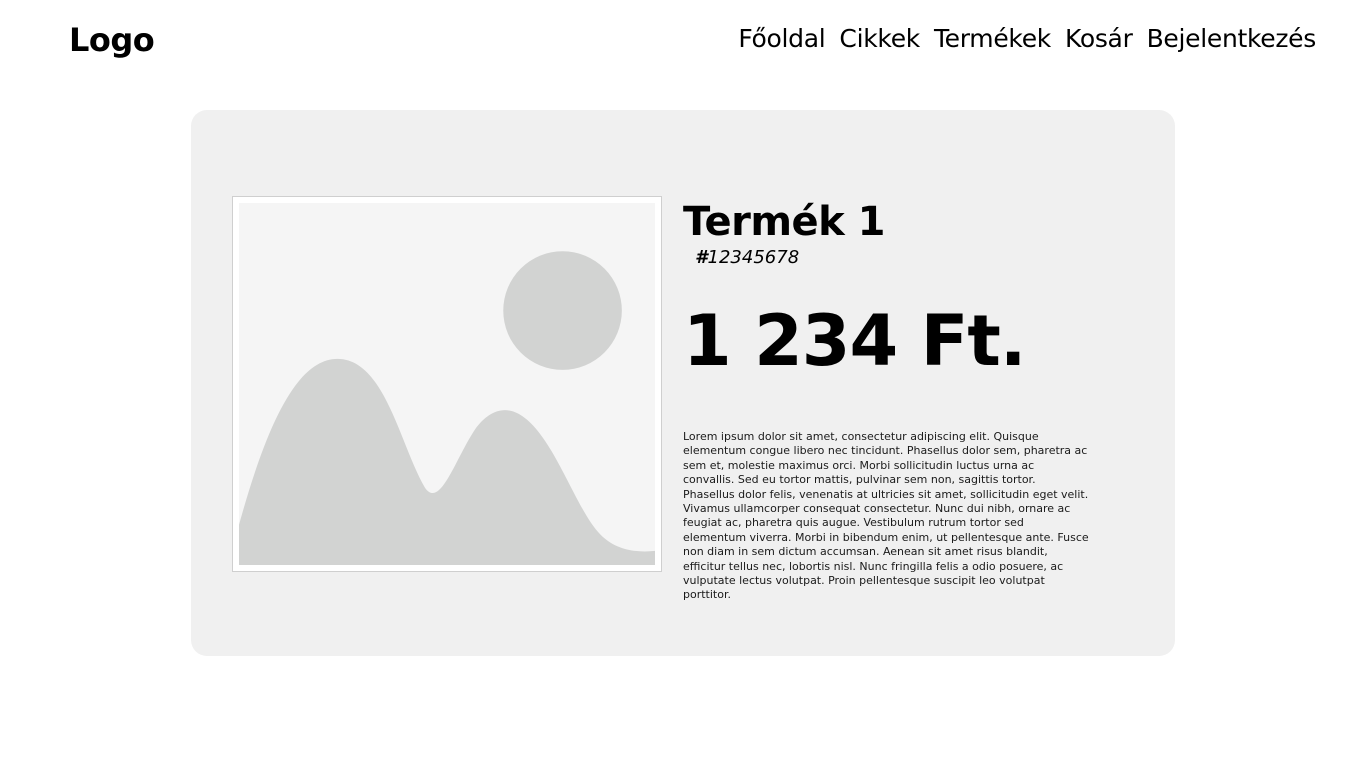  I want to click on sku-prefix: #, so click(701, 257).